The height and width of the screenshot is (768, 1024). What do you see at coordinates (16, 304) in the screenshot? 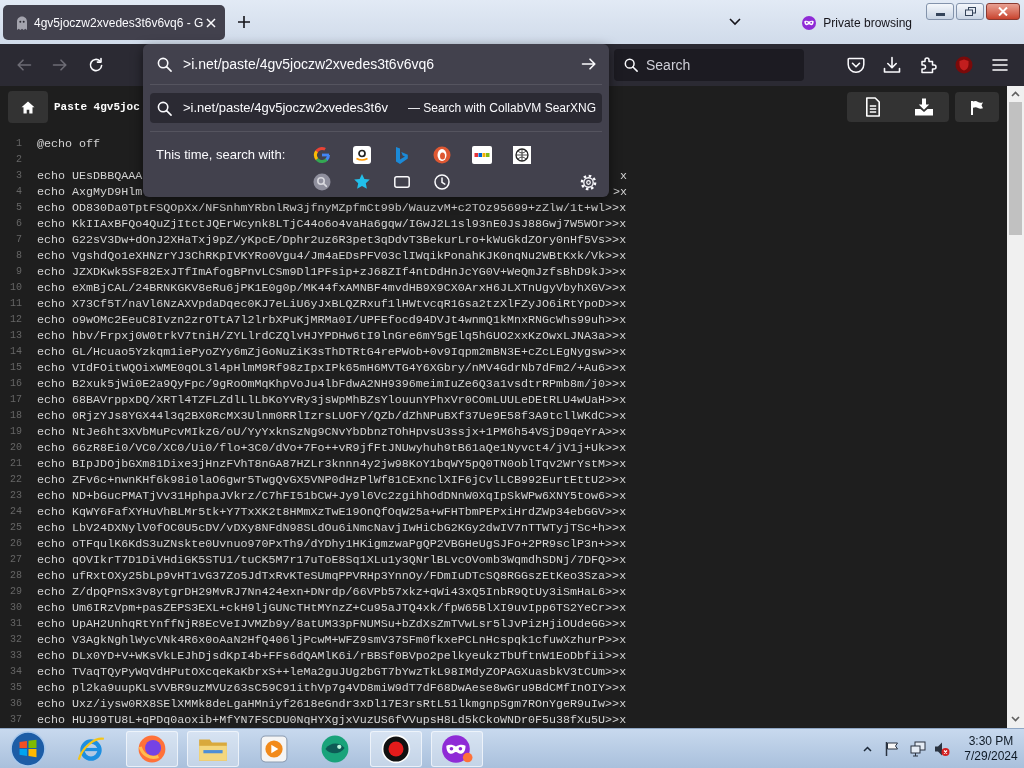
I see `line-number: 11` at bounding box center [16, 304].